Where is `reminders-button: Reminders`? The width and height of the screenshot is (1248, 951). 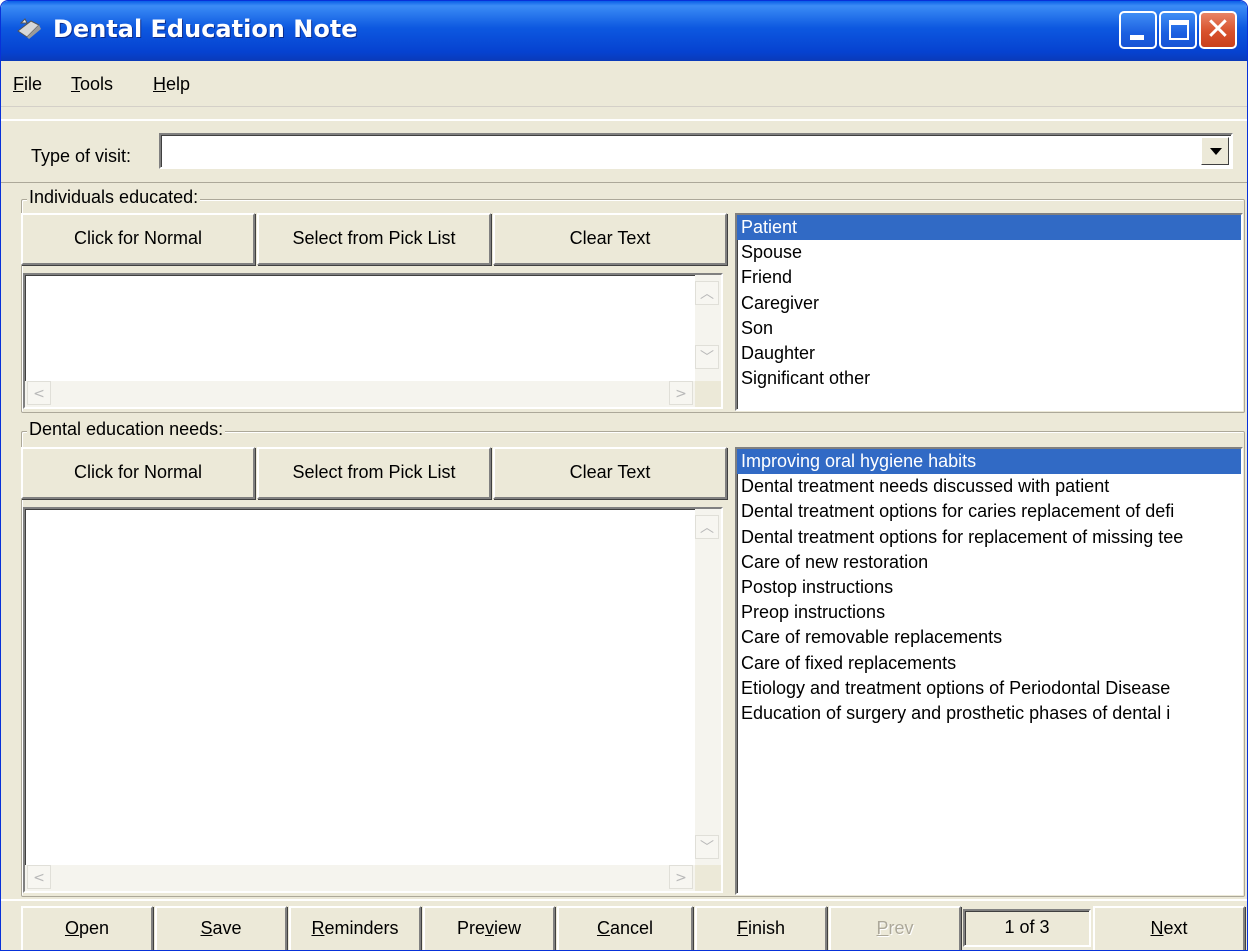
reminders-button: Reminders is located at coordinates (355, 928).